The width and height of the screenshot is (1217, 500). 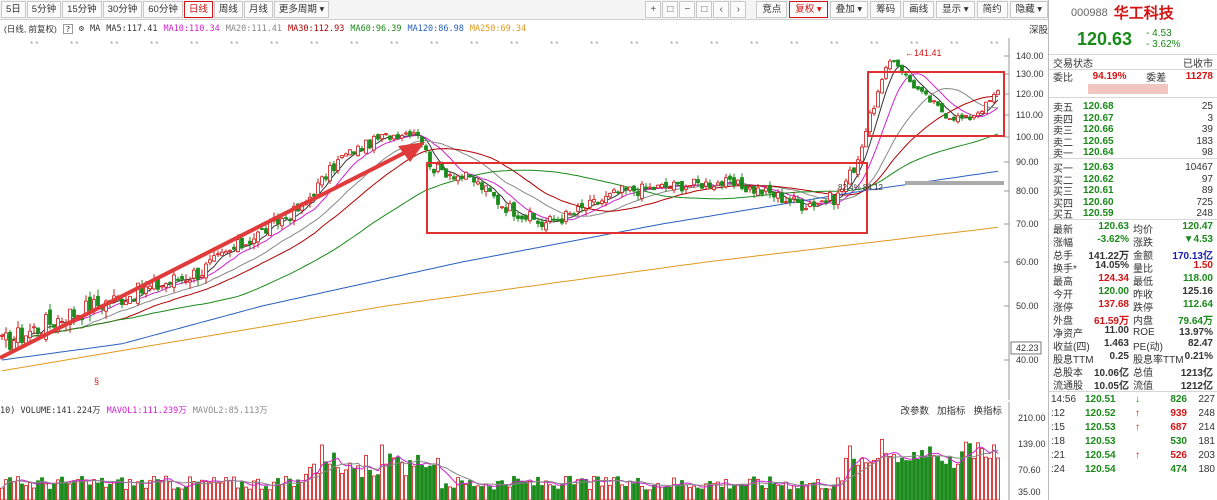 What do you see at coordinates (1206, 442) in the screenshot?
I see `tick-count: 181` at bounding box center [1206, 442].